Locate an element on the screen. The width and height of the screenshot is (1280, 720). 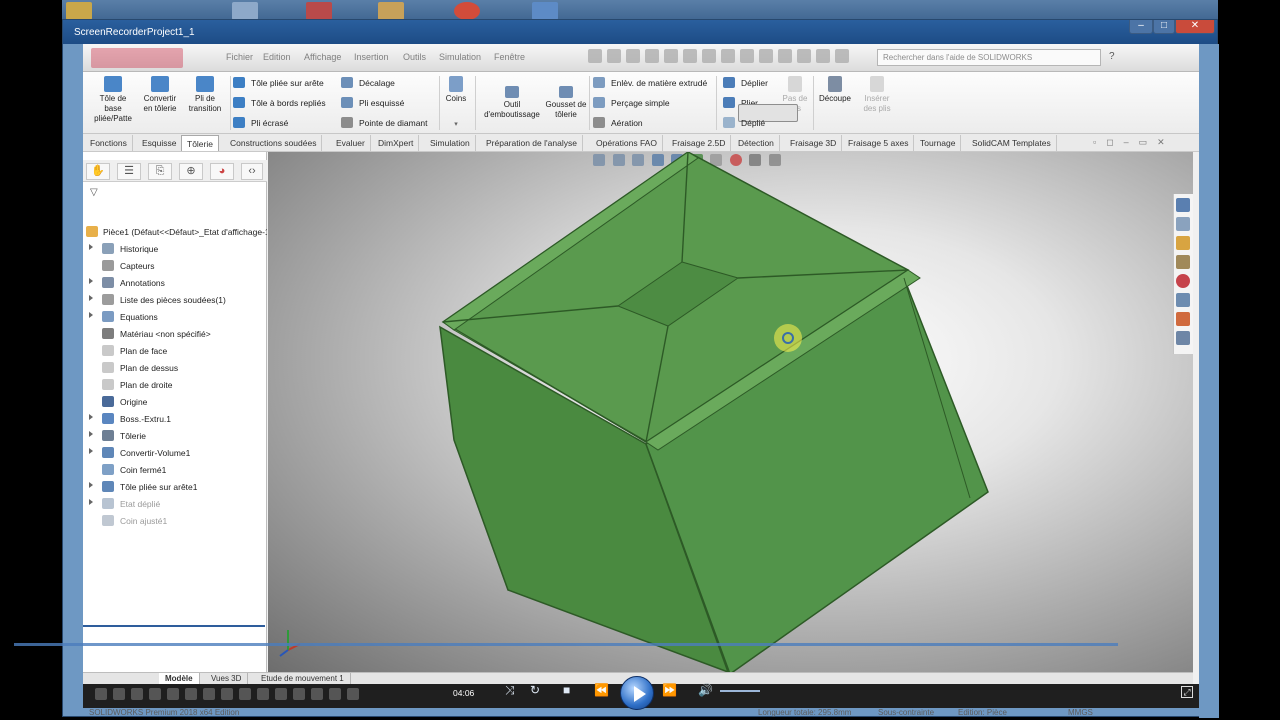
appearances-icon is located at coordinates (1183, 281).